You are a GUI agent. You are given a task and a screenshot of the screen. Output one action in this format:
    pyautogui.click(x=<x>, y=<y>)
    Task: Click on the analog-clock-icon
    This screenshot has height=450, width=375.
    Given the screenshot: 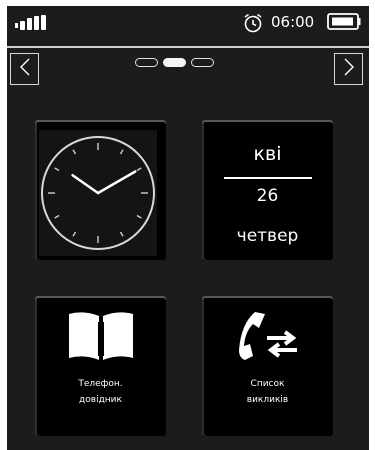 What is the action you would take?
    pyautogui.click(x=98, y=193)
    